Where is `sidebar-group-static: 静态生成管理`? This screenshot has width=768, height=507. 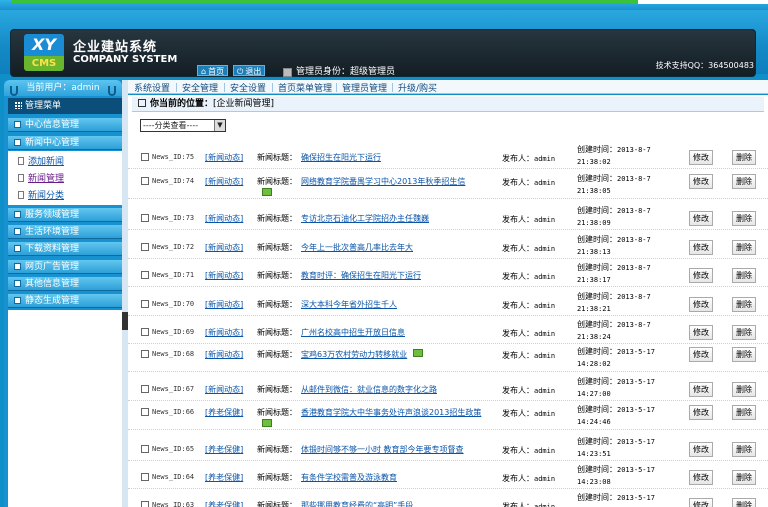
sidebar-group-static: 静态生成管理 is located at coordinates (65, 301).